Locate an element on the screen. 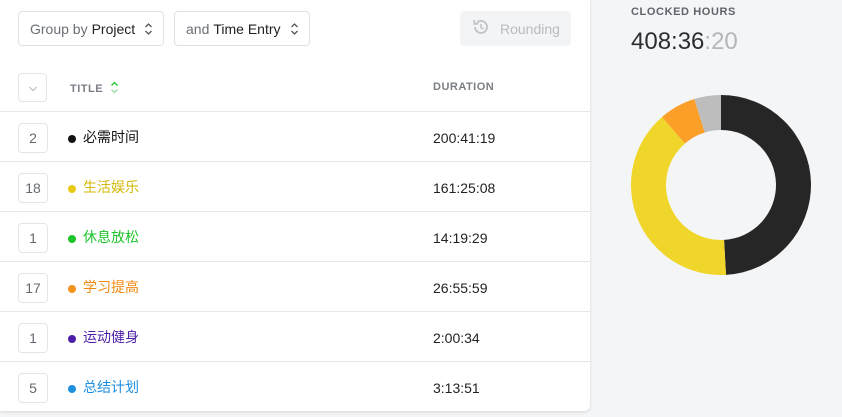 This screenshot has height=417, width=842. toolbar: Group by Project and Time Entry Rounding is located at coordinates (295, 30).